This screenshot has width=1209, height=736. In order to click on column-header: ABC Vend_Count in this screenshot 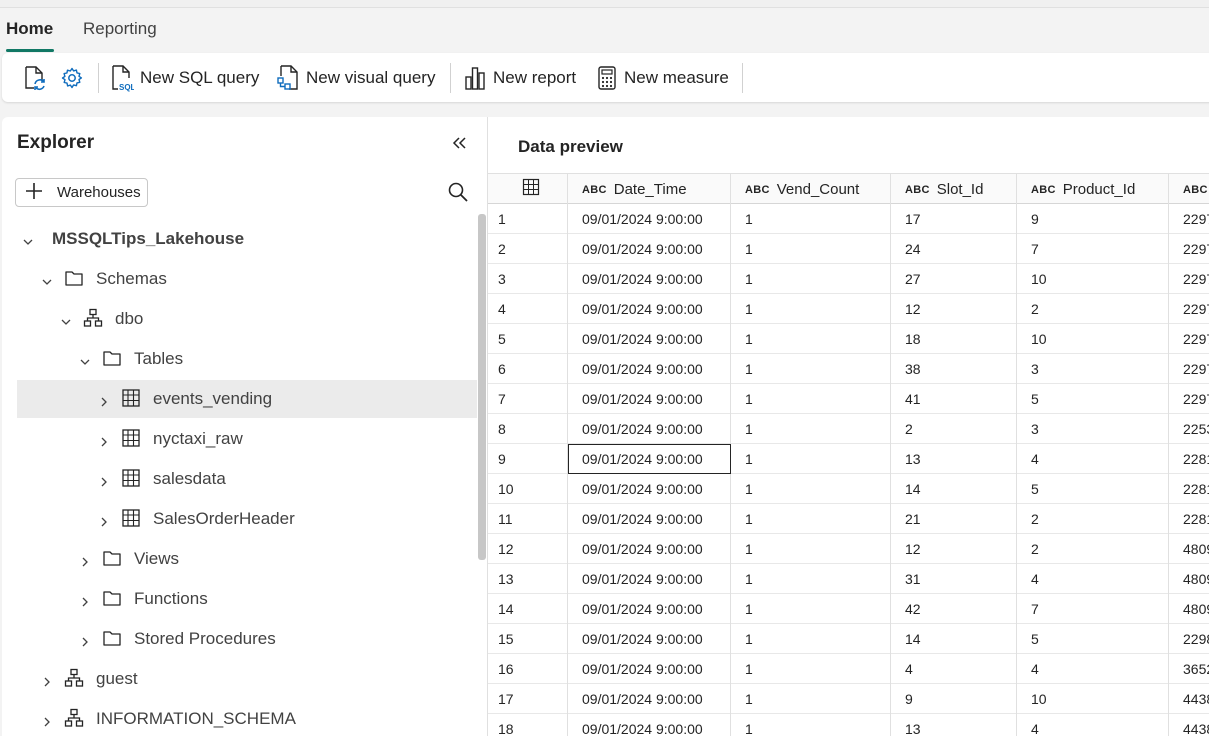, I will do `click(811, 189)`.